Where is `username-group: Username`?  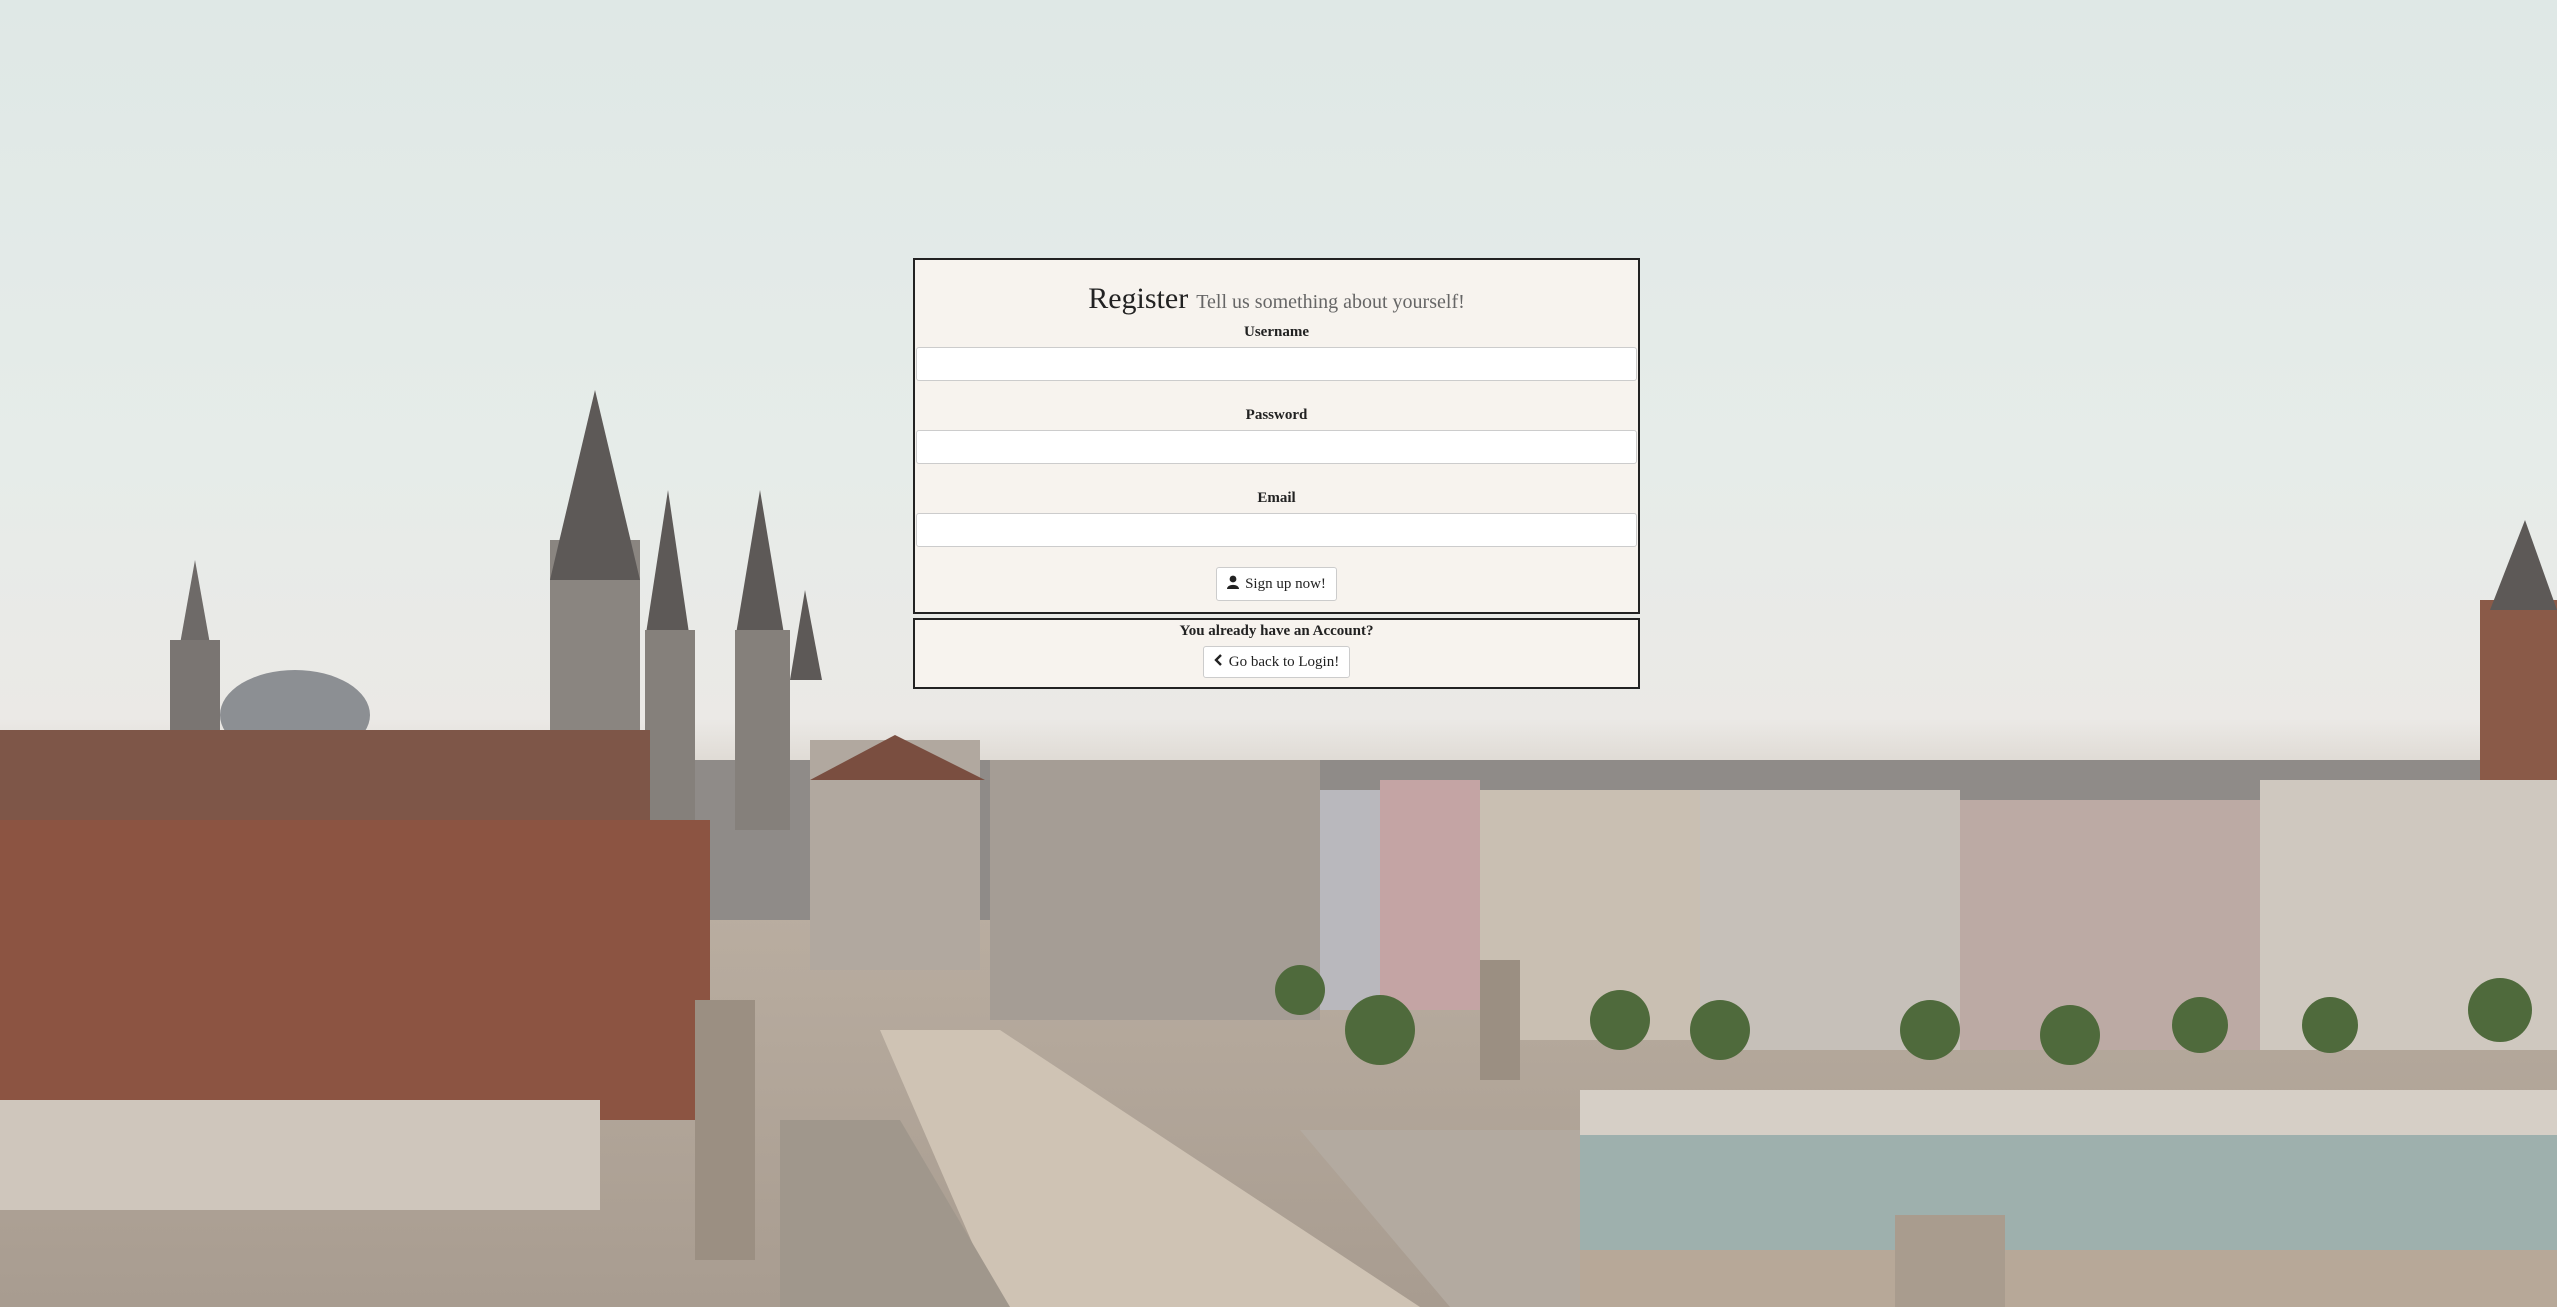
username-group: Username is located at coordinates (1276, 352).